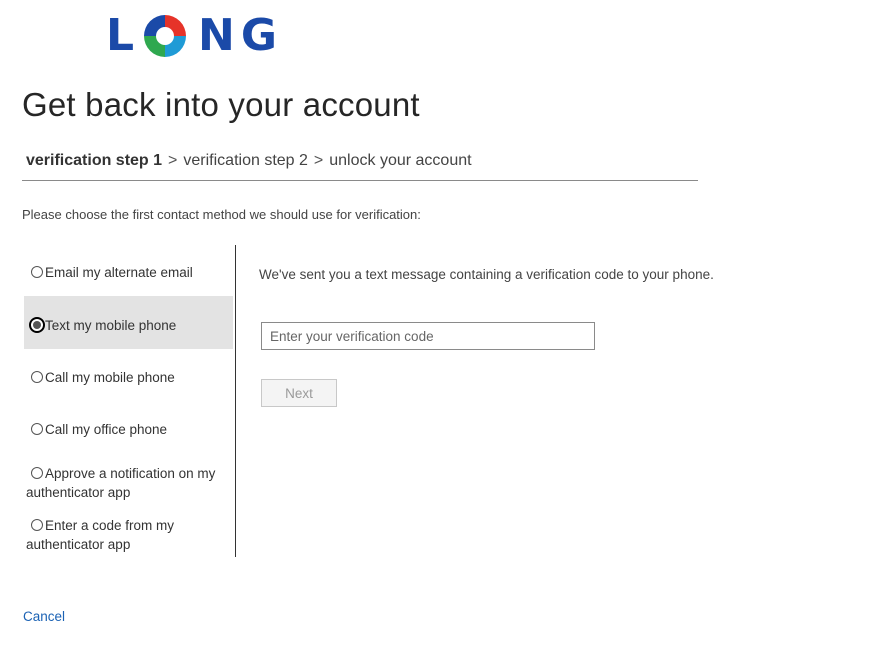 This screenshot has width=894, height=660. What do you see at coordinates (165, 36) in the screenshot?
I see `logo-swirl-icon` at bounding box center [165, 36].